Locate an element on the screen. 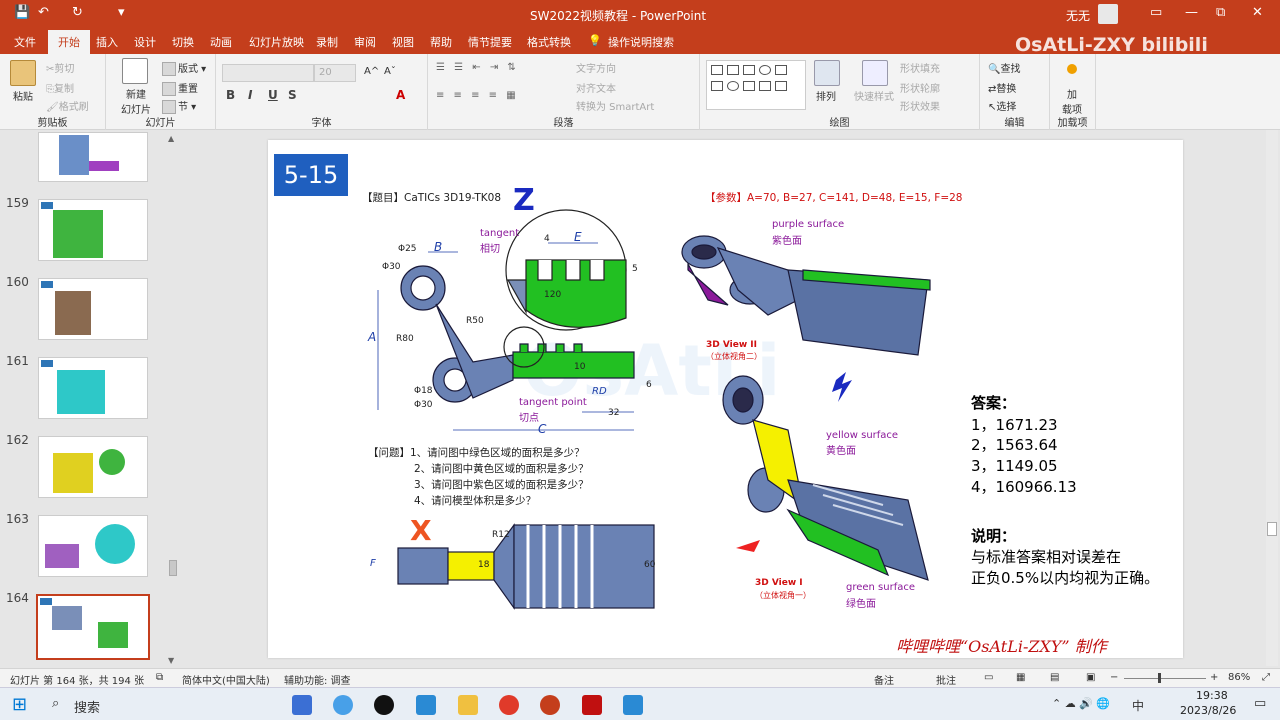 This screenshot has height=720, width=1280. bold-button: B is located at coordinates (230, 95).